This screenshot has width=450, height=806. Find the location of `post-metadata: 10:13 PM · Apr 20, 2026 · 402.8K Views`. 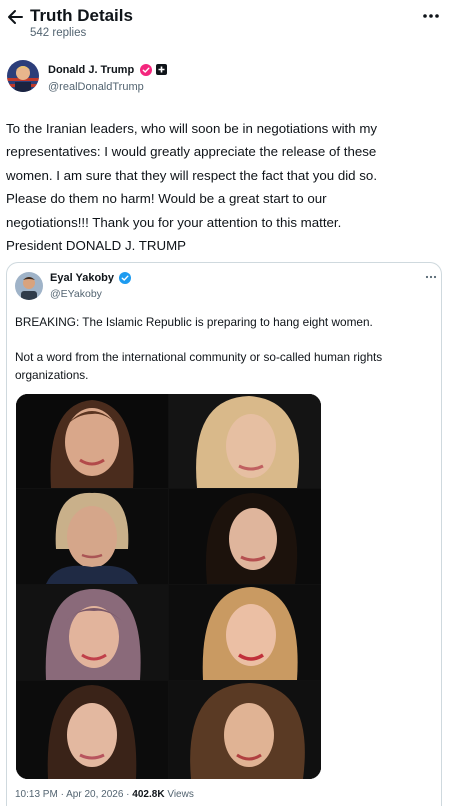

post-metadata: 10:13 PM · Apr 20, 2026 · 402.8K Views is located at coordinates (104, 794).